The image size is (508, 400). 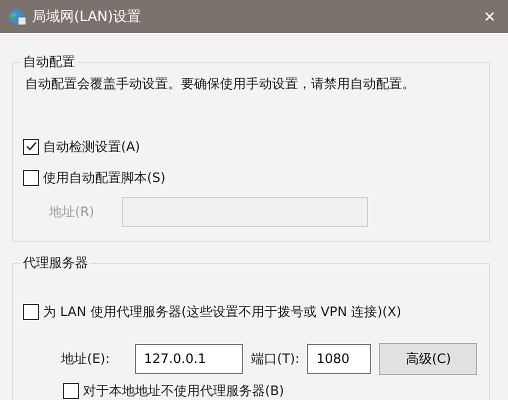 I want to click on window-title: 局域网(LAN)设置, so click(x=87, y=17).